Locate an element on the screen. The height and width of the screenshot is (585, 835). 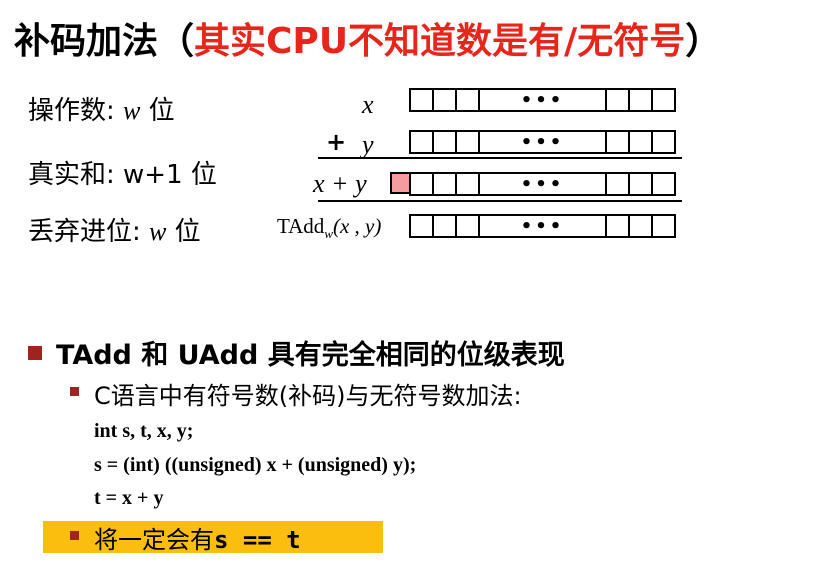
tadd-label: TAddw(x , y) is located at coordinates (329, 228).